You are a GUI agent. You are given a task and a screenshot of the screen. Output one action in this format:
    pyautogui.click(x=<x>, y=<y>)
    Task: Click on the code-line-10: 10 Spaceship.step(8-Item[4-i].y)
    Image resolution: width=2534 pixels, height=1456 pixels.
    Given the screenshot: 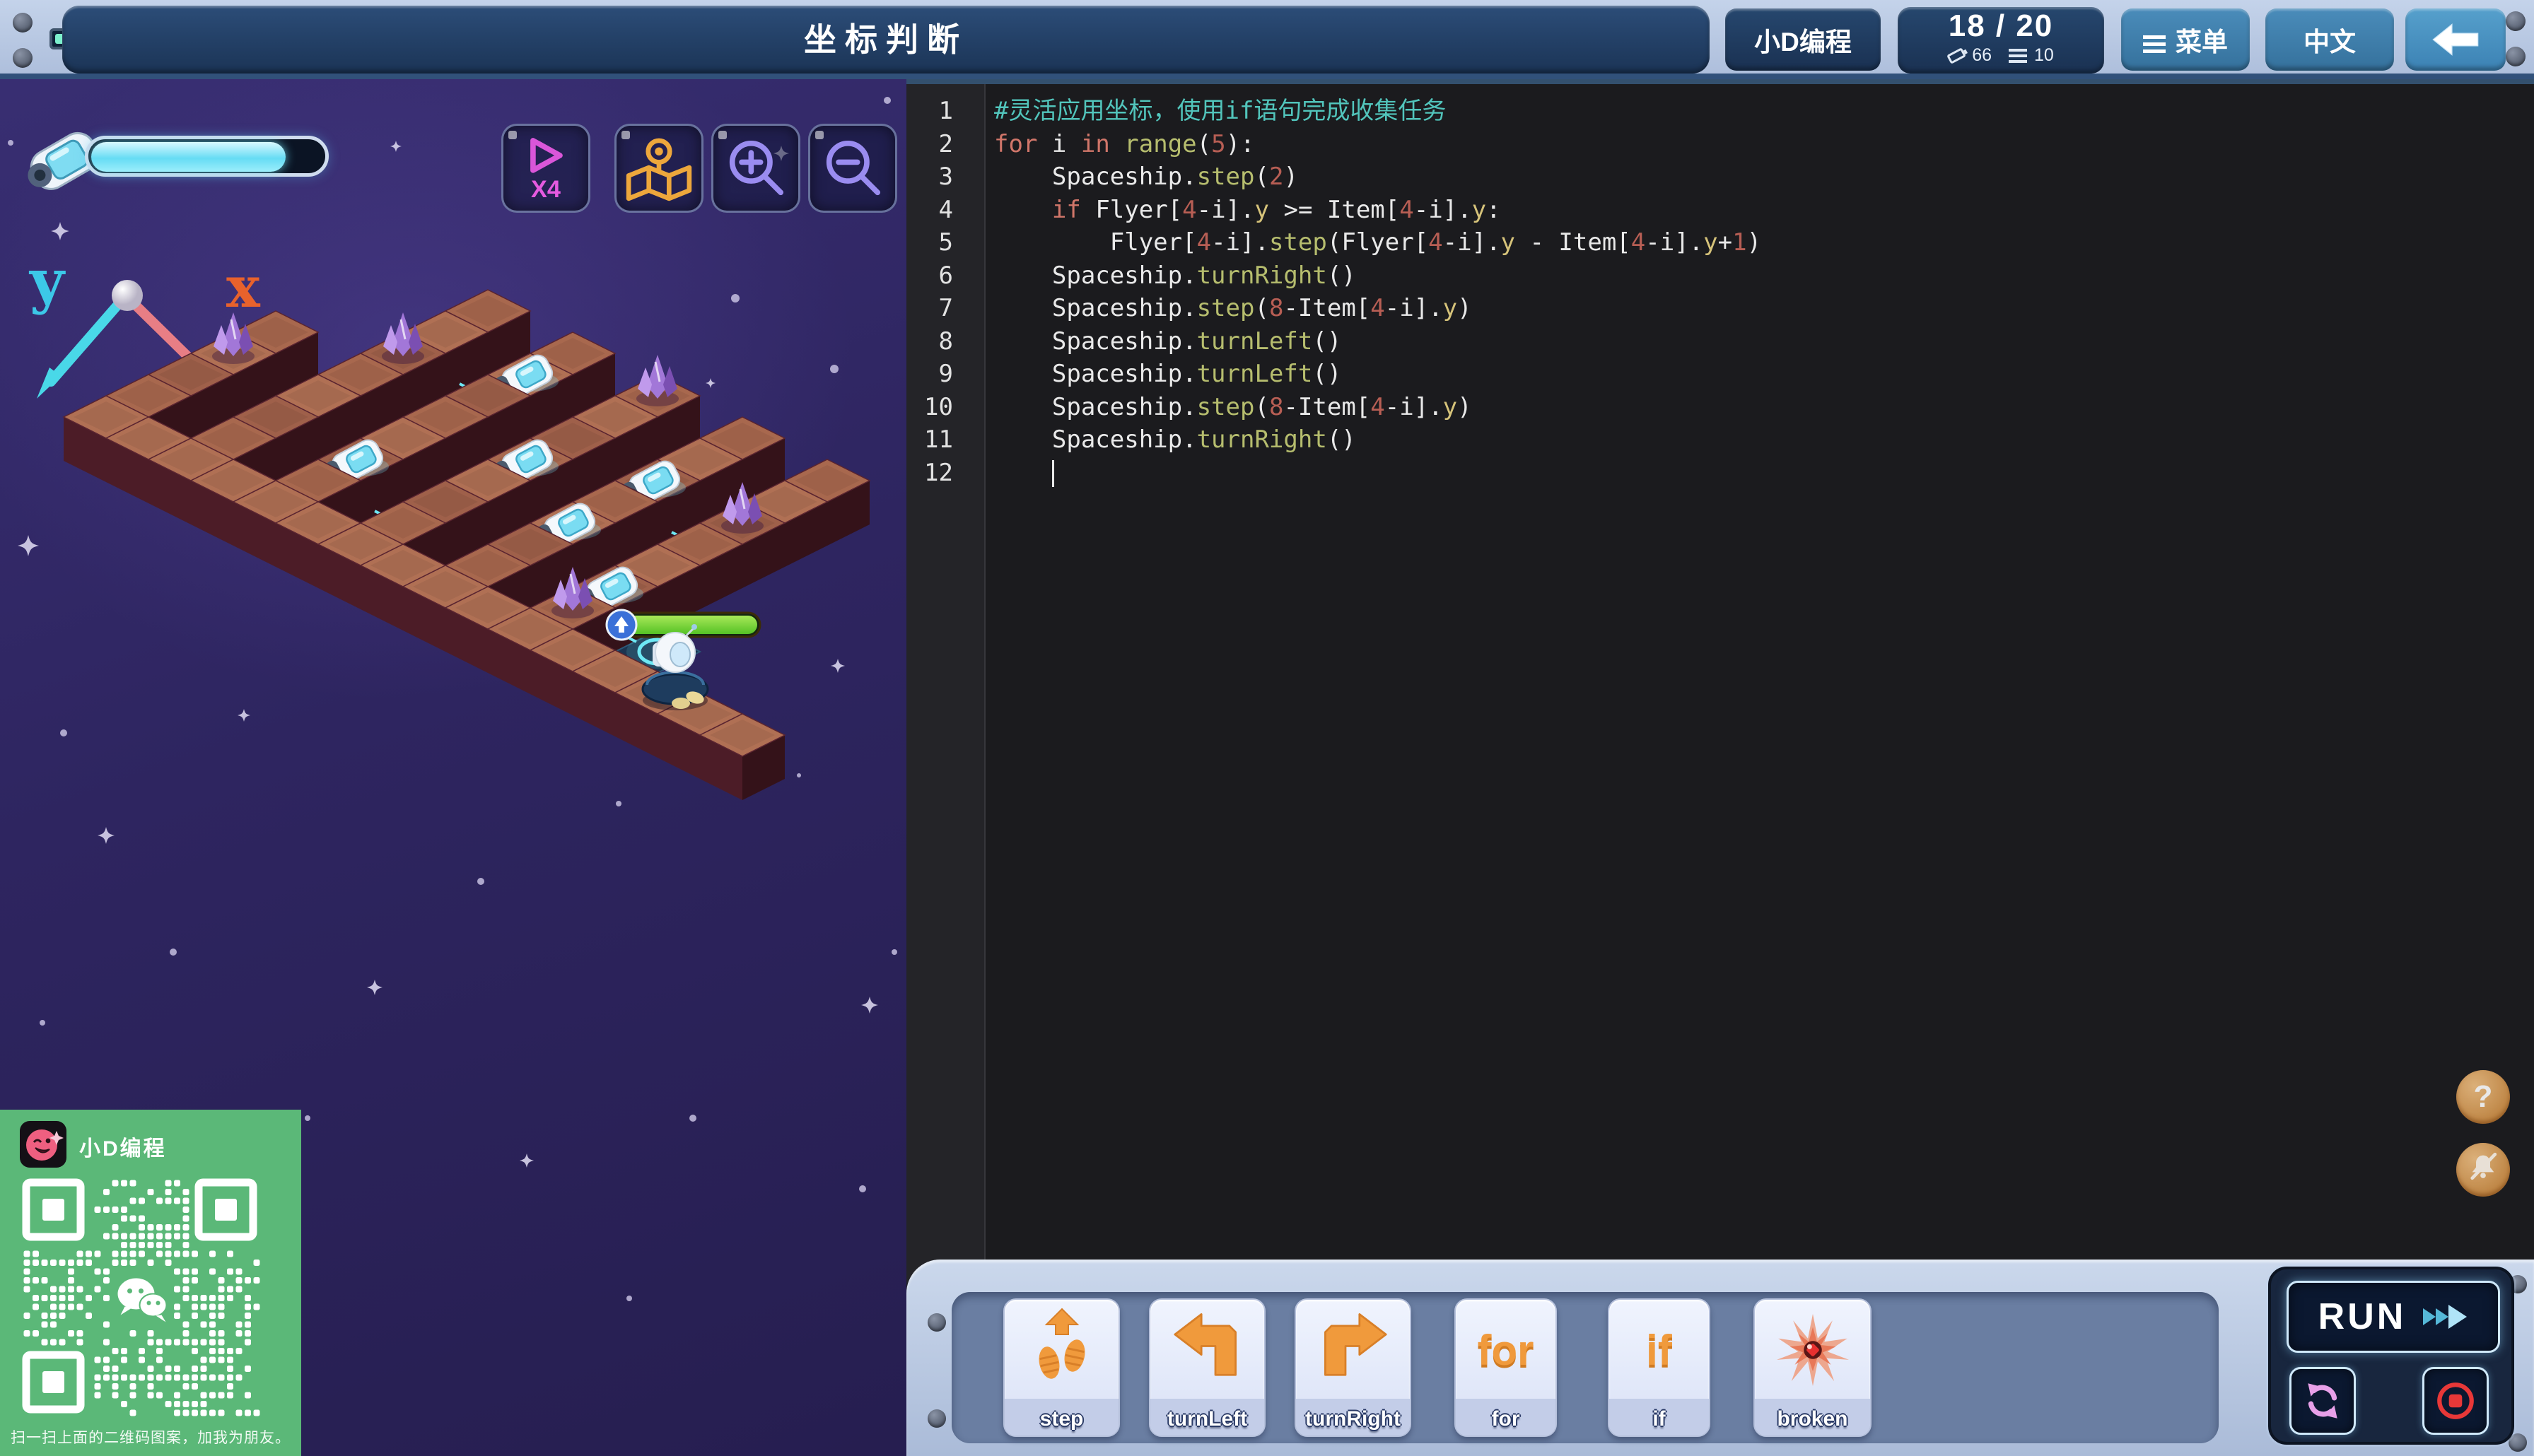 What is the action you would take?
    pyautogui.click(x=1720, y=408)
    